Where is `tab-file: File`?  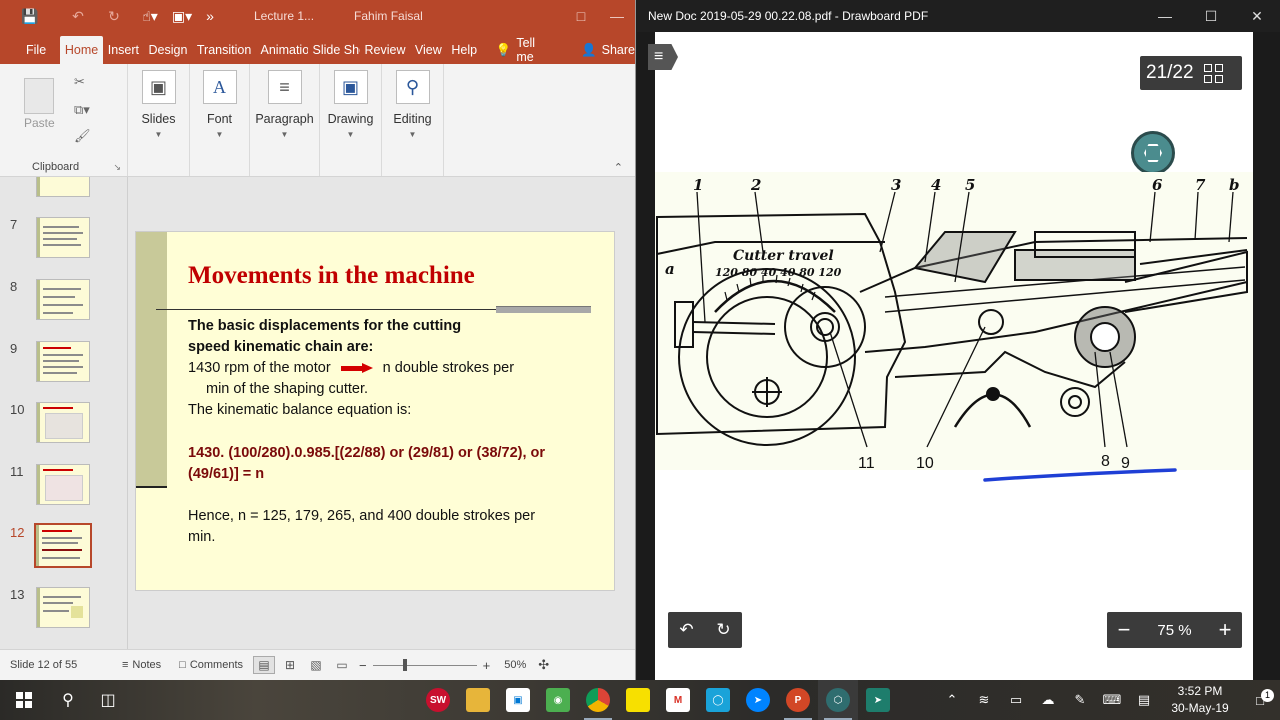
tab-file: File is located at coordinates (32, 50).